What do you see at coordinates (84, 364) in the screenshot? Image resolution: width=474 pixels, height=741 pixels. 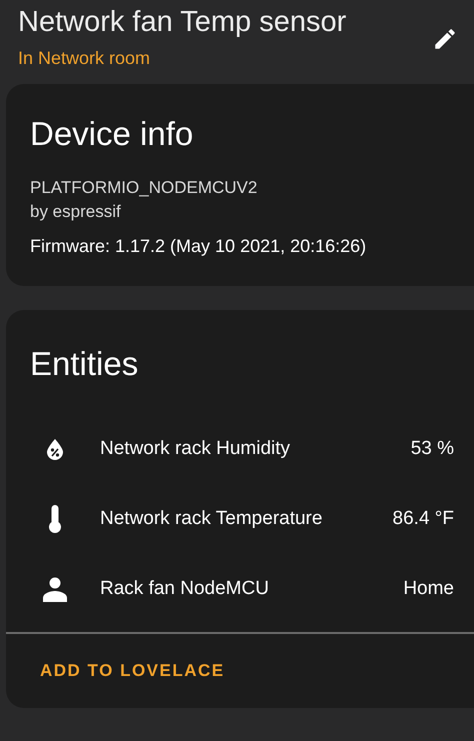 I see `card-title: Entities` at bounding box center [84, 364].